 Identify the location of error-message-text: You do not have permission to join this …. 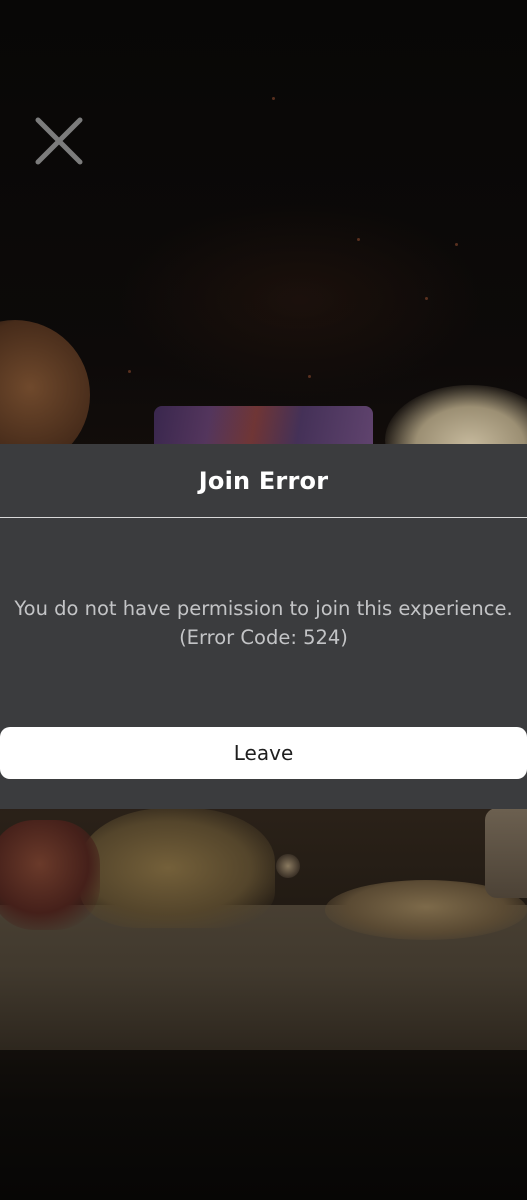
(263, 608).